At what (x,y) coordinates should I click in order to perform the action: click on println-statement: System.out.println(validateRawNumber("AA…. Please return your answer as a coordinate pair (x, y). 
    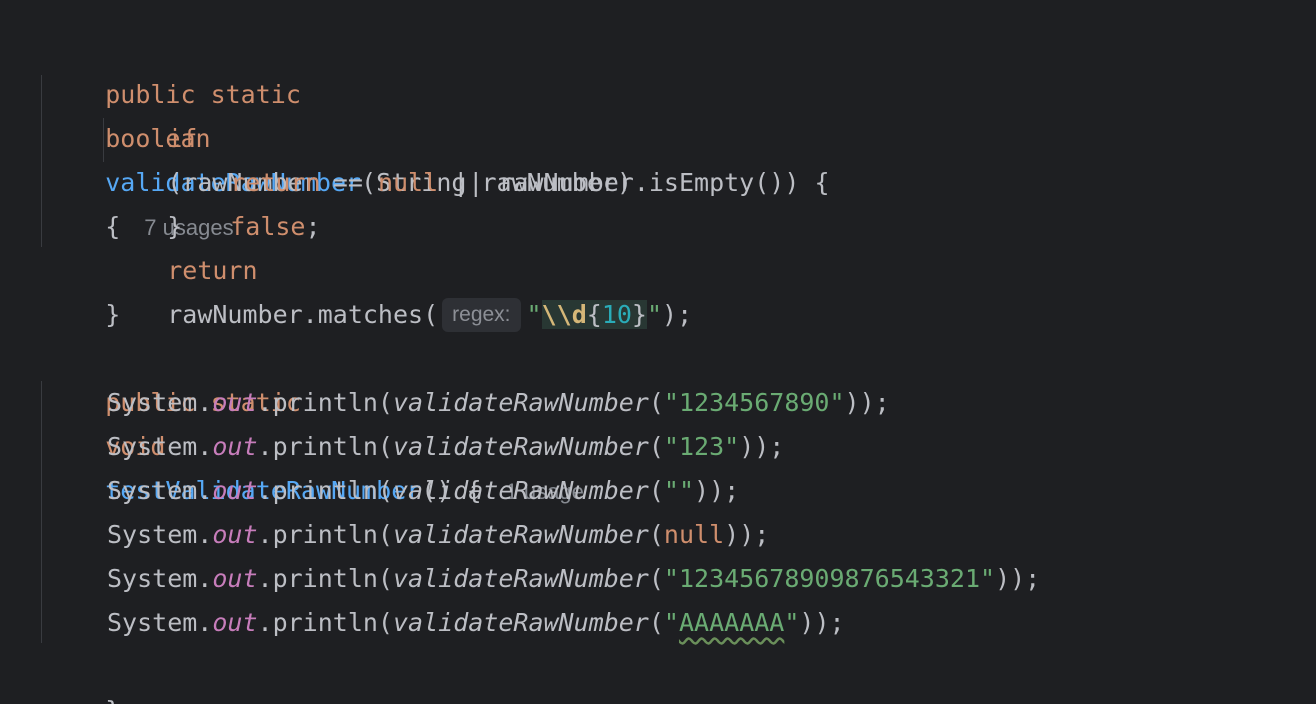
    Looking at the image, I should click on (476, 623).